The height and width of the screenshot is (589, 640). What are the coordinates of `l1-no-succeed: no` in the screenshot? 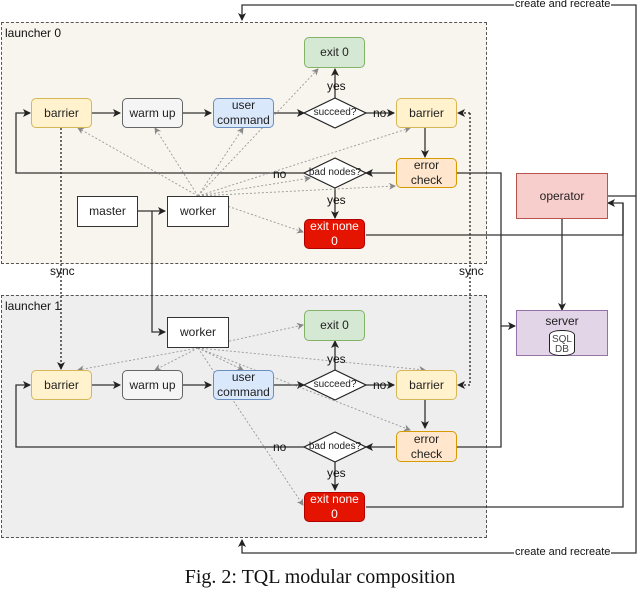 It's located at (380, 385).